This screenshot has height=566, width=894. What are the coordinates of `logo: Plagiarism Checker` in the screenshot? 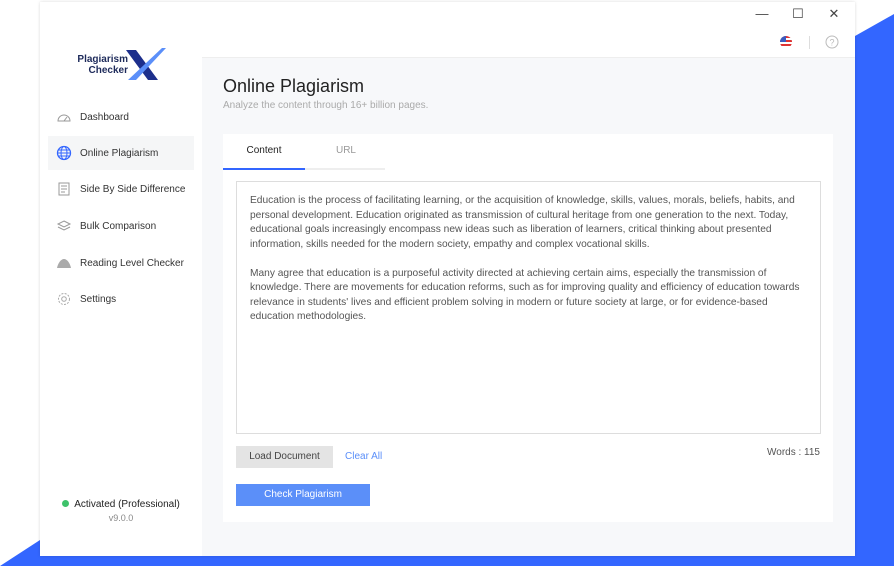 It's located at (124, 64).